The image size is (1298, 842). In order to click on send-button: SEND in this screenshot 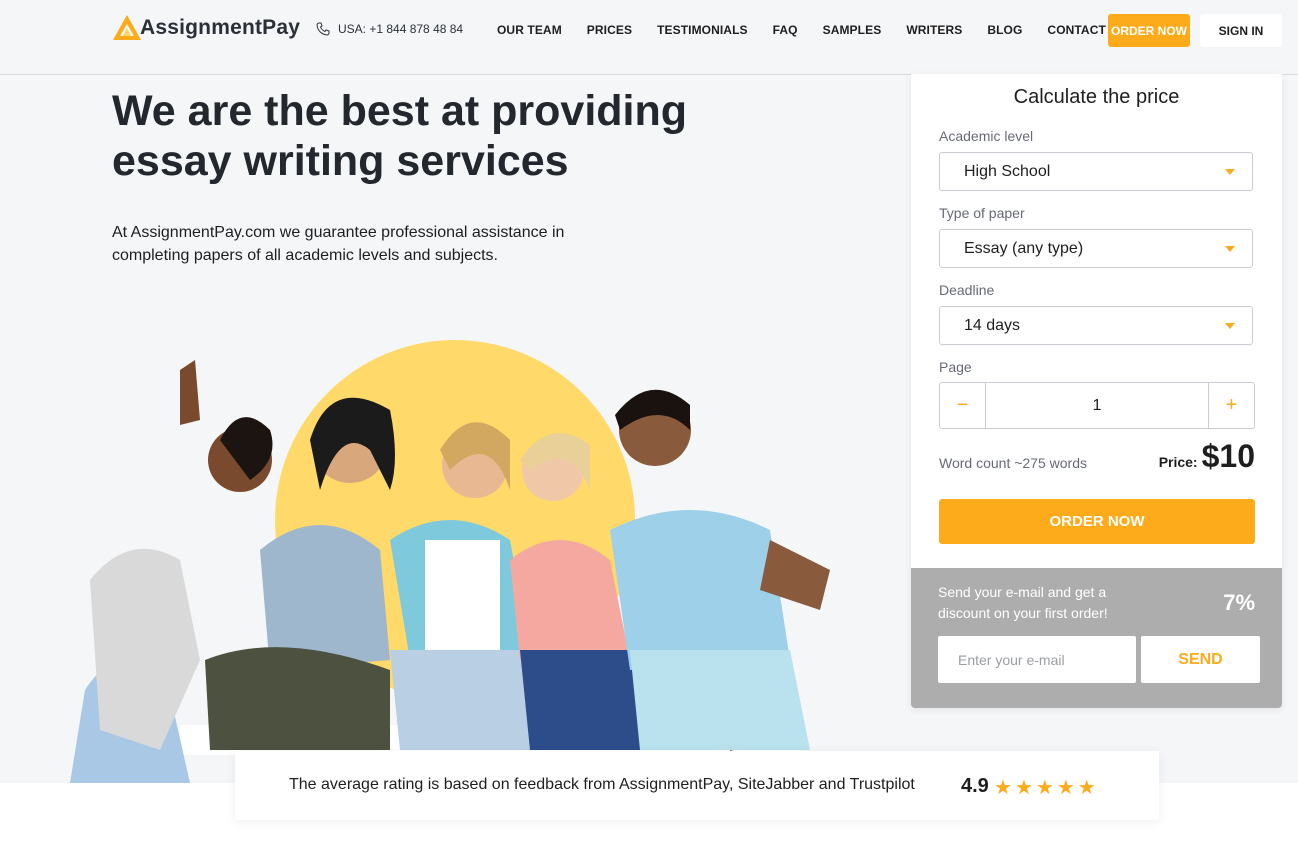, I will do `click(1200, 659)`.